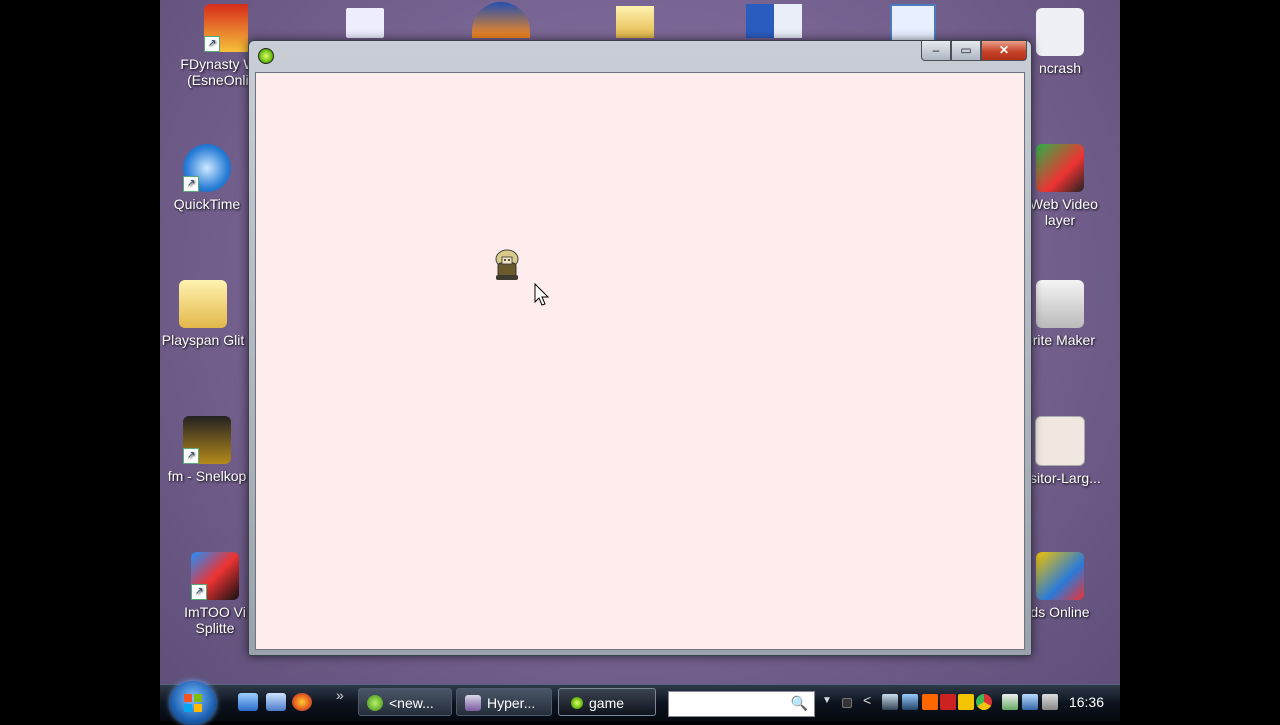  I want to click on spreadsheet-icon, so click(913, 23).